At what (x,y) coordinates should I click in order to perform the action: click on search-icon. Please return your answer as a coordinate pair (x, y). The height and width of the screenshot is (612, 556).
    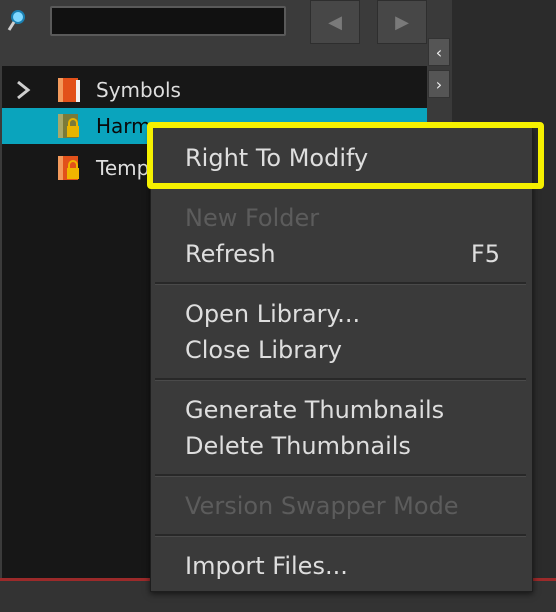
    Looking at the image, I should click on (17, 21).